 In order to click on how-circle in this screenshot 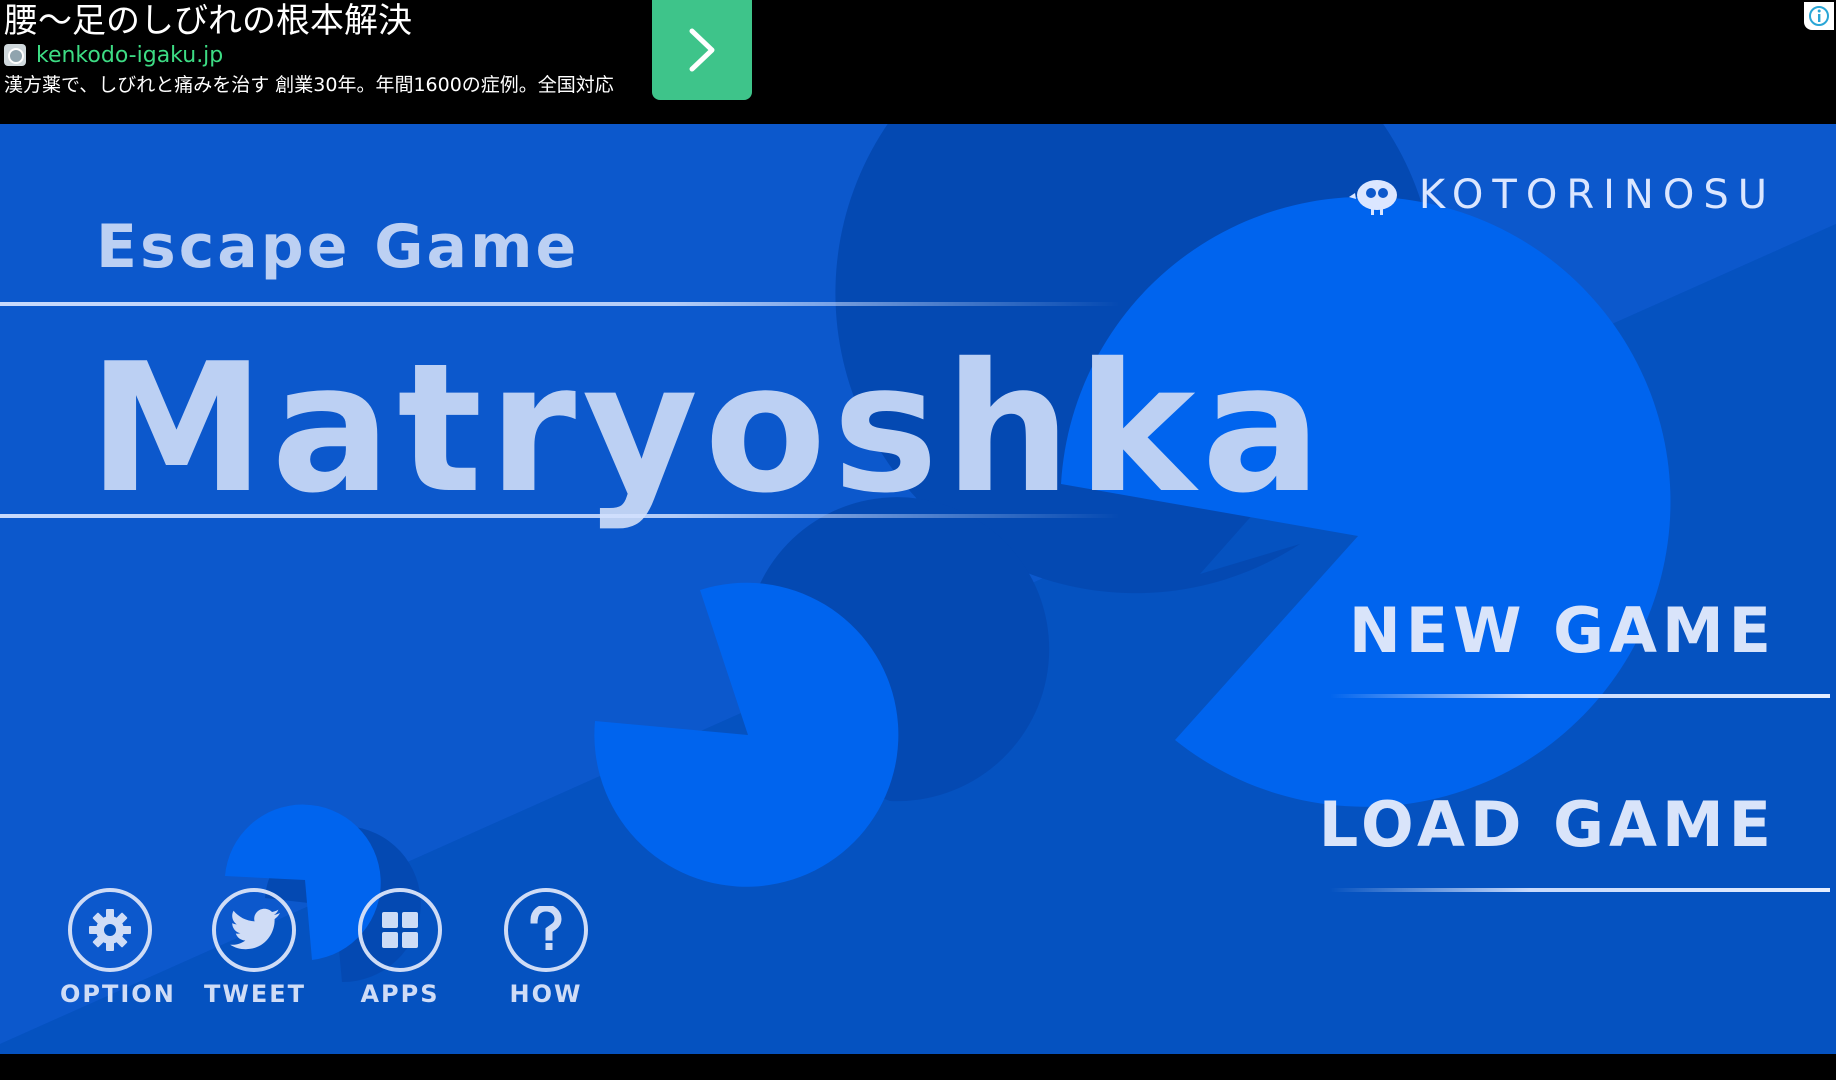, I will do `click(546, 930)`.